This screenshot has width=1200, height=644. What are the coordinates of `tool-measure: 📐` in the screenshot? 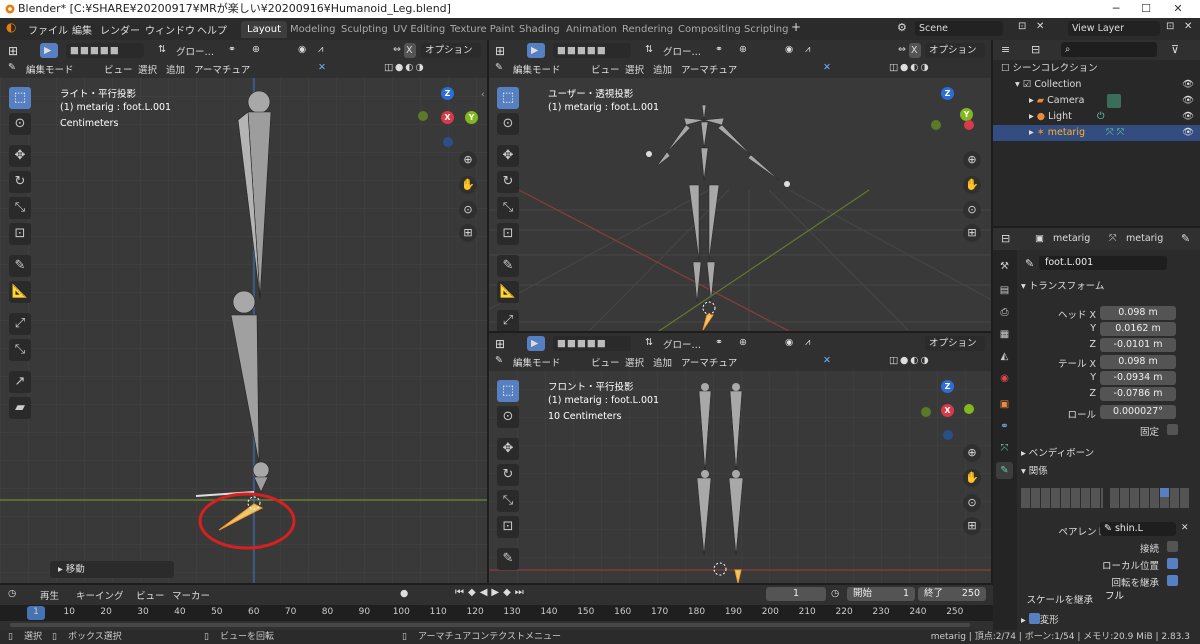 It's located at (508, 292).